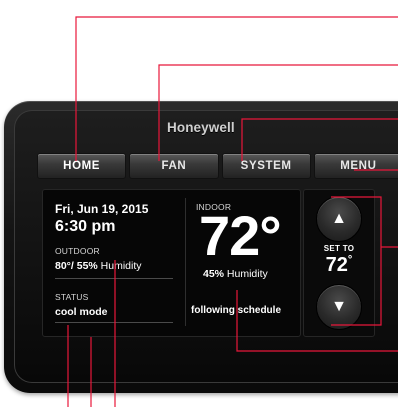 Image resolution: width=398 pixels, height=407 pixels. What do you see at coordinates (63, 266) in the screenshot?
I see `outdoor-temperature: 80°` at bounding box center [63, 266].